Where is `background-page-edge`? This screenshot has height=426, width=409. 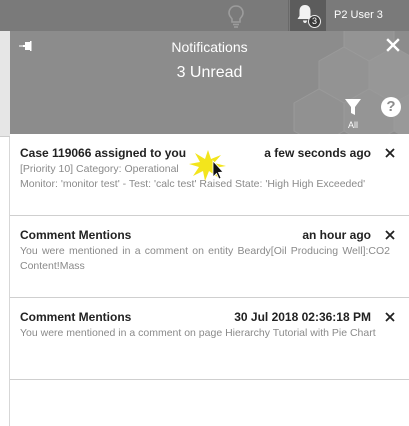
background-page-edge is located at coordinates (5, 228).